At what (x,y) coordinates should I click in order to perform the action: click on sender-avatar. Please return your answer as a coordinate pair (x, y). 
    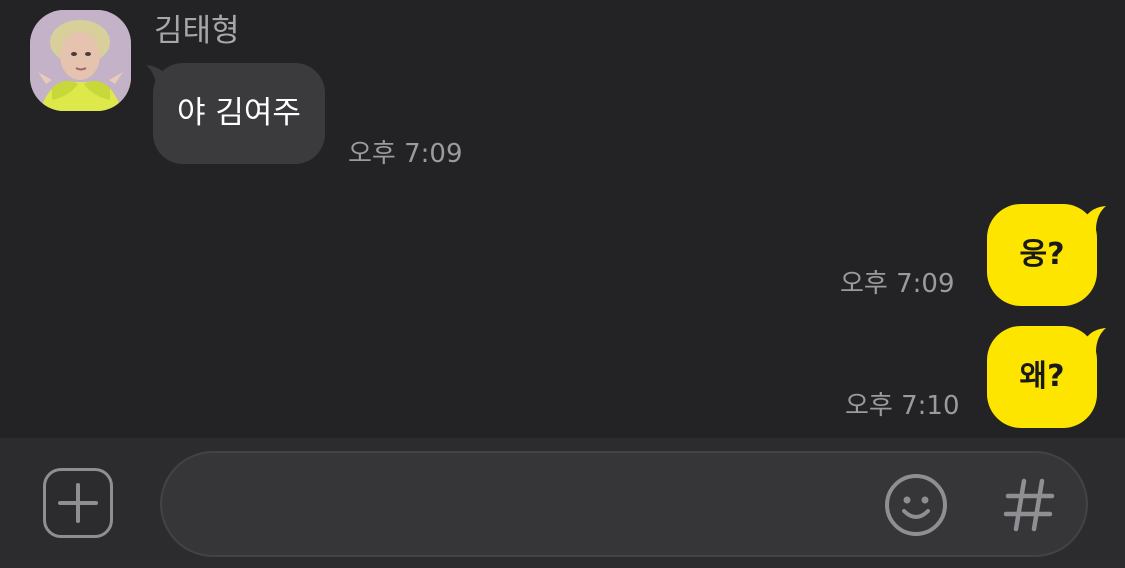
    Looking at the image, I should click on (80, 60).